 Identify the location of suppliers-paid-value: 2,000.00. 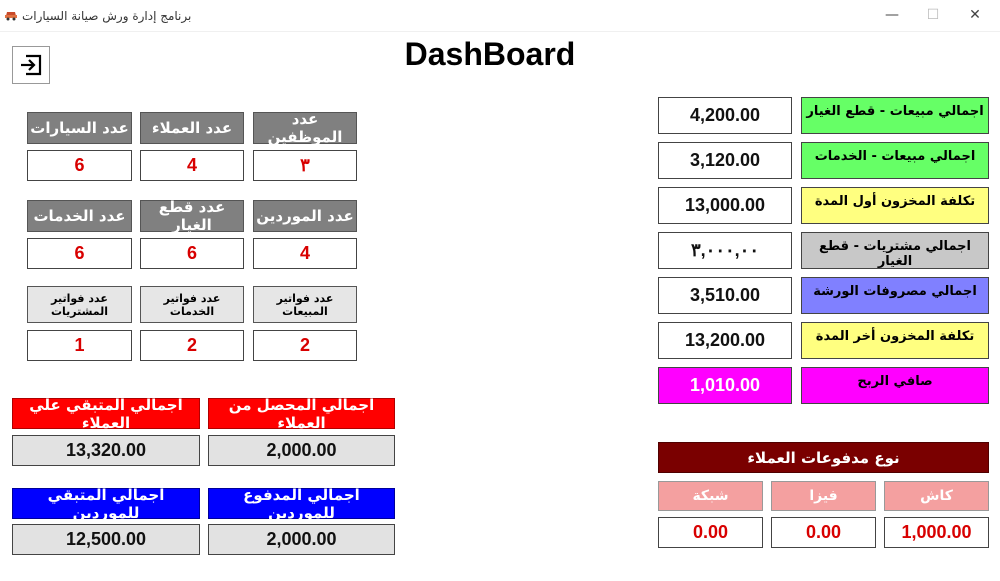
(301, 539).